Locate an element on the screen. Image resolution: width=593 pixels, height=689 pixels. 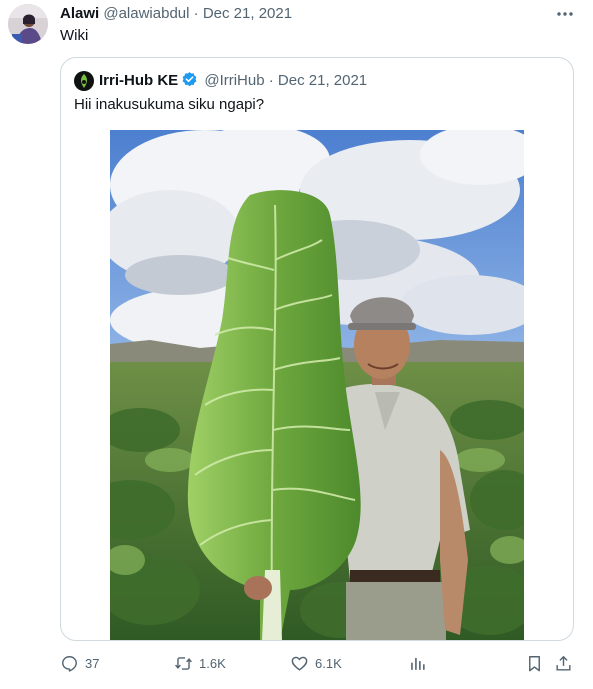
analytics-icon is located at coordinates (418, 663).